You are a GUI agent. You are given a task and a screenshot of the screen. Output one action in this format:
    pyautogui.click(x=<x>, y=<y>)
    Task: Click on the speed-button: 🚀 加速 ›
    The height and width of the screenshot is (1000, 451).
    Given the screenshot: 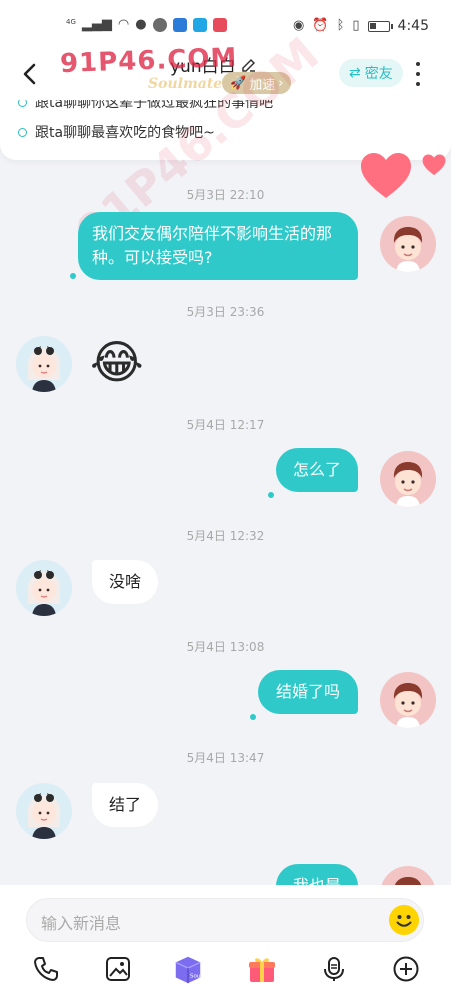 What is the action you would take?
    pyautogui.click(x=257, y=83)
    